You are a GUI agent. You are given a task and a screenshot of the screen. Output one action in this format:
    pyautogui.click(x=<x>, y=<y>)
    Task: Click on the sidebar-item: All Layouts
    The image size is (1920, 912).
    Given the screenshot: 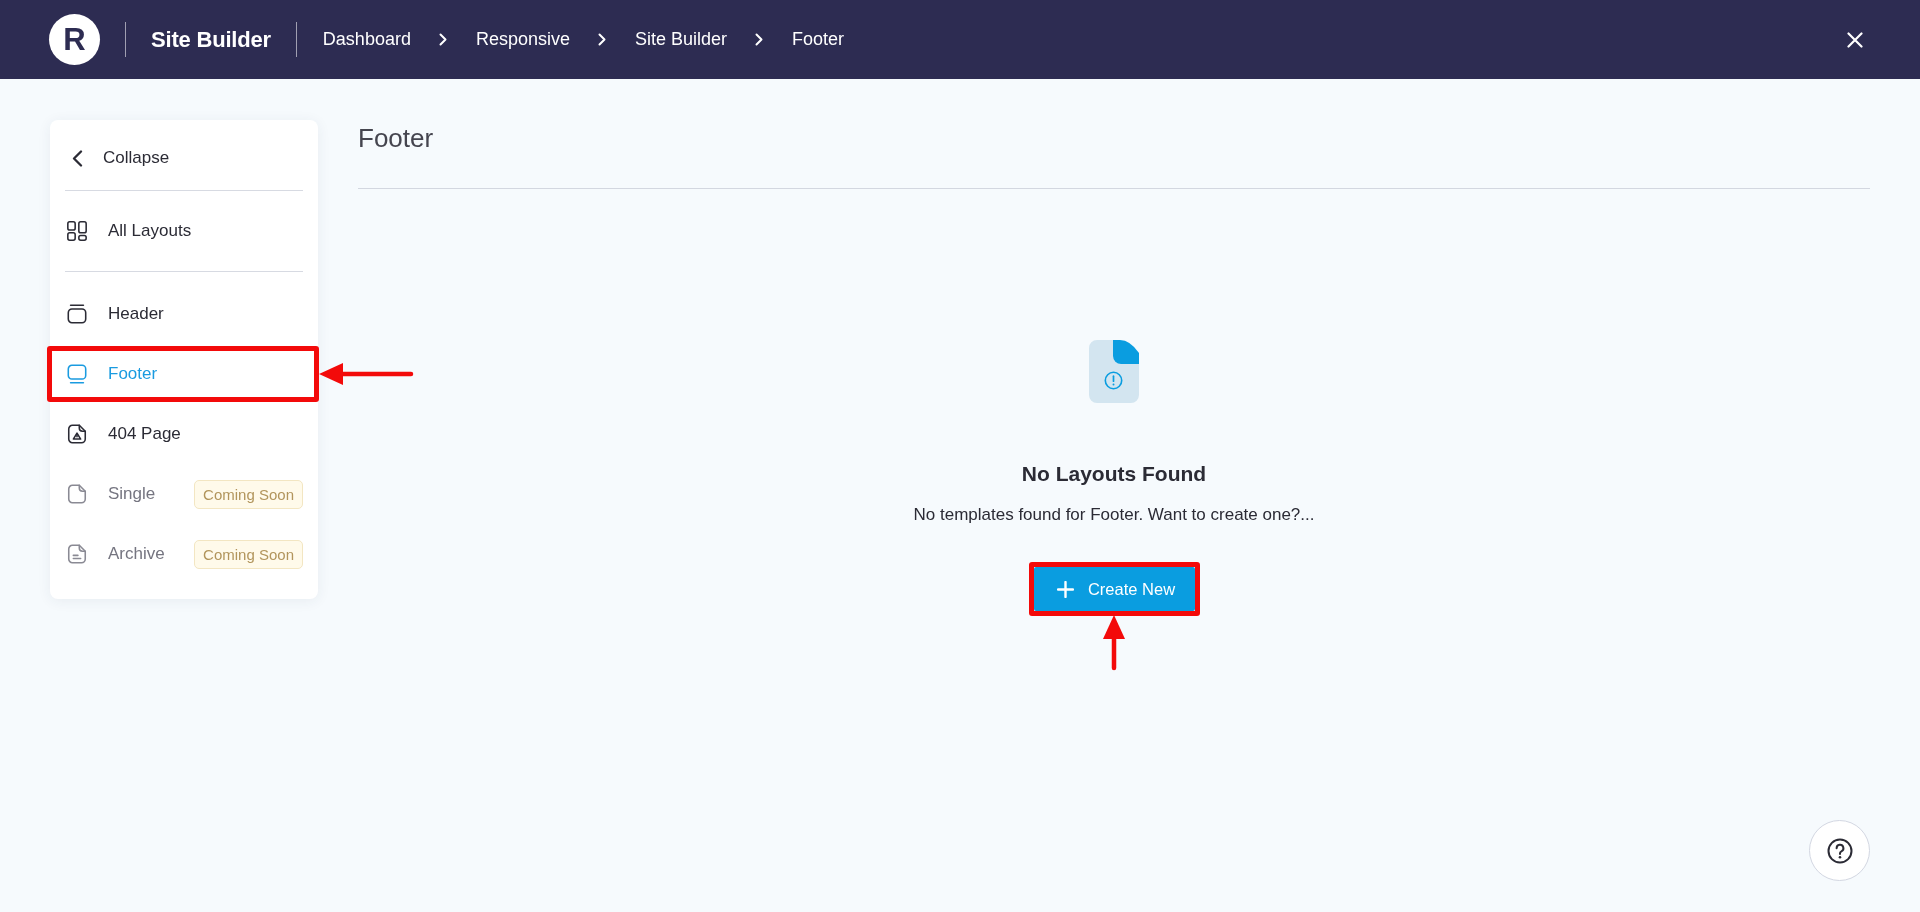 What is the action you would take?
    pyautogui.click(x=184, y=231)
    